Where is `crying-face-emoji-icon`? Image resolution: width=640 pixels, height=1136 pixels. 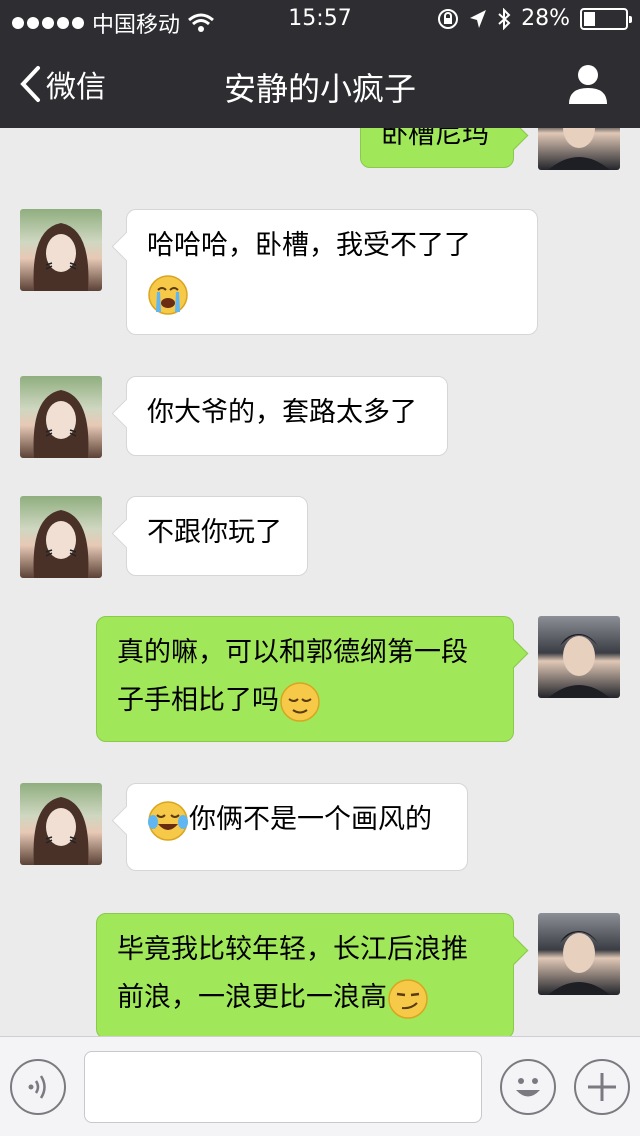 crying-face-emoji-icon is located at coordinates (168, 294).